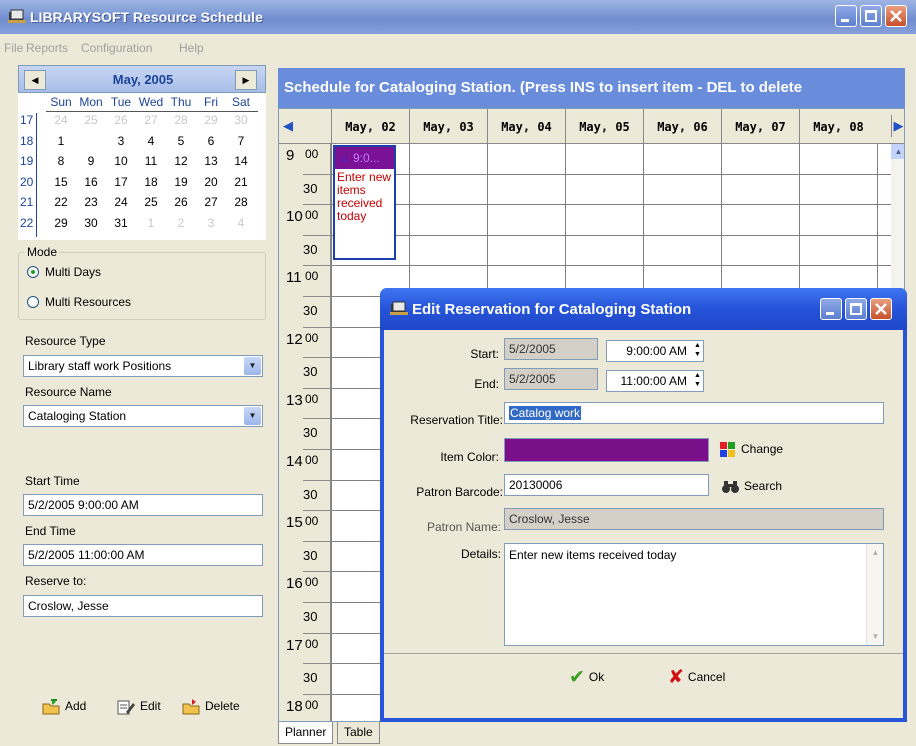 This screenshot has height=746, width=916. I want to click on calendar-week-row: 19 8 9 10 11 12 13 14, so click(142, 161).